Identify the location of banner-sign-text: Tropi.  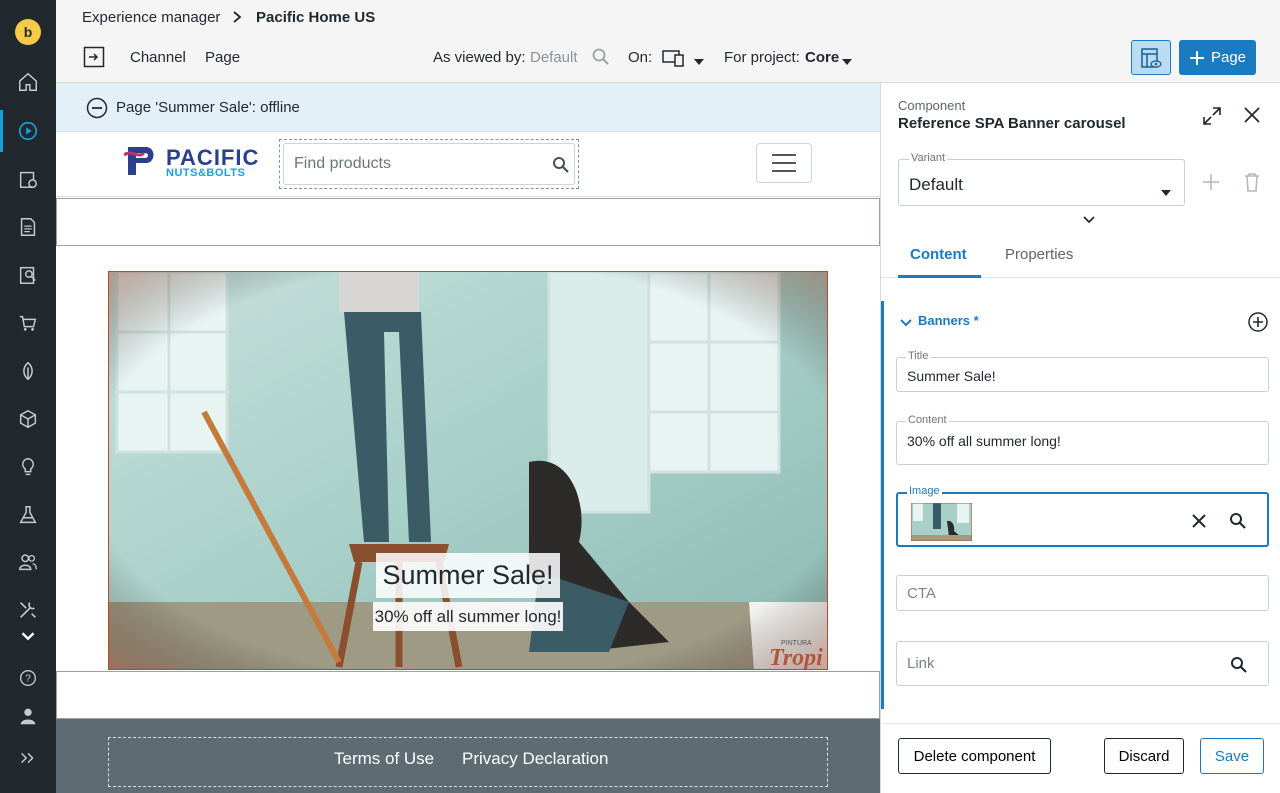
(796, 657).